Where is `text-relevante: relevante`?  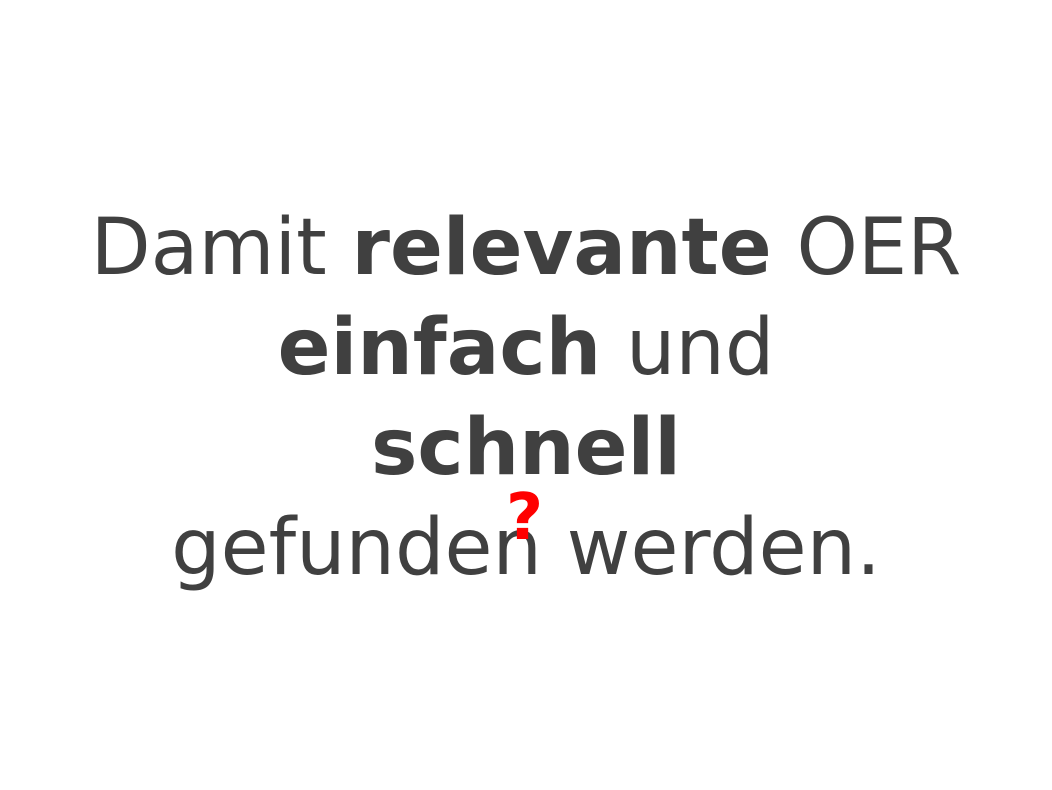 text-relevante: relevante is located at coordinates (561, 248).